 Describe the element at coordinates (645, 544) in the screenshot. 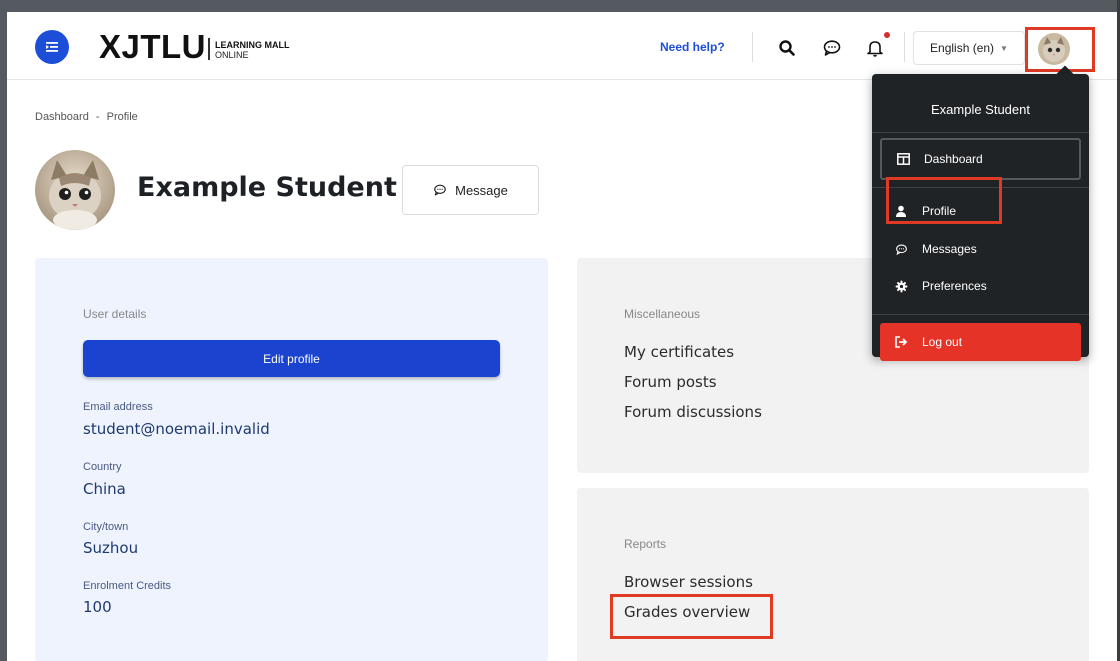

I see `reports-heading: Reports` at that location.